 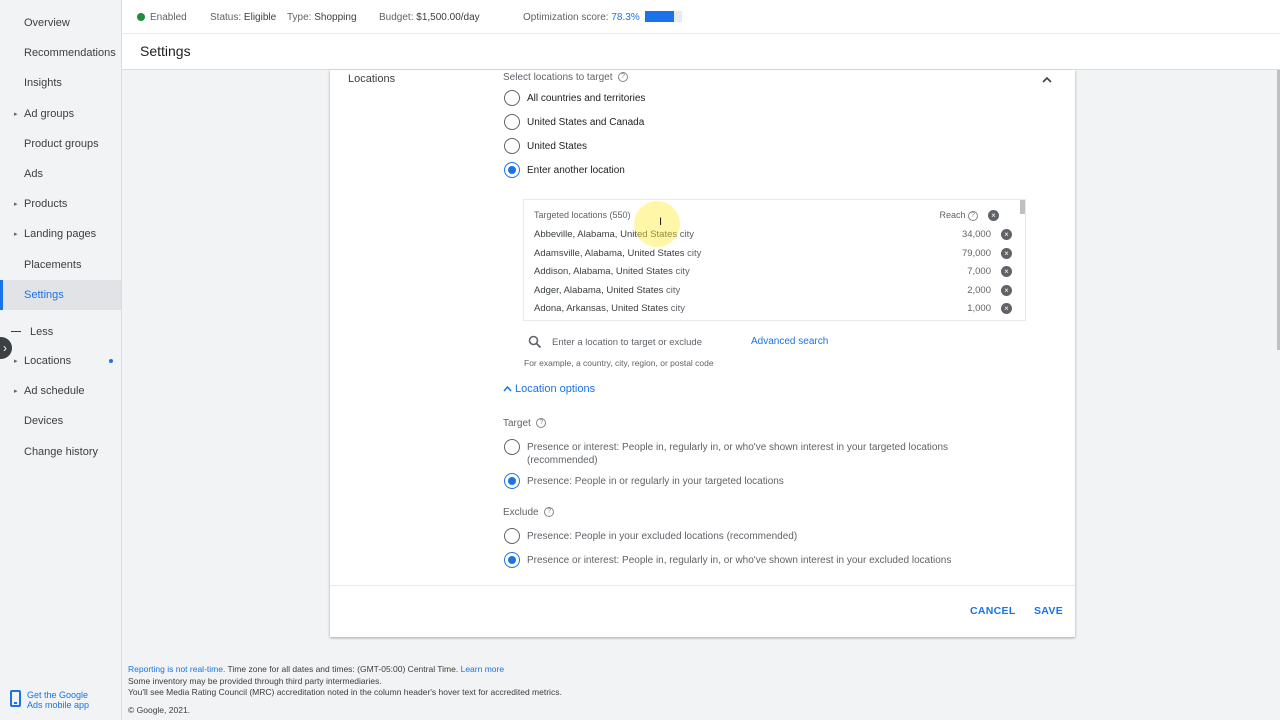 What do you see at coordinates (979, 309) in the screenshot?
I see `location-reach: 1,000` at bounding box center [979, 309].